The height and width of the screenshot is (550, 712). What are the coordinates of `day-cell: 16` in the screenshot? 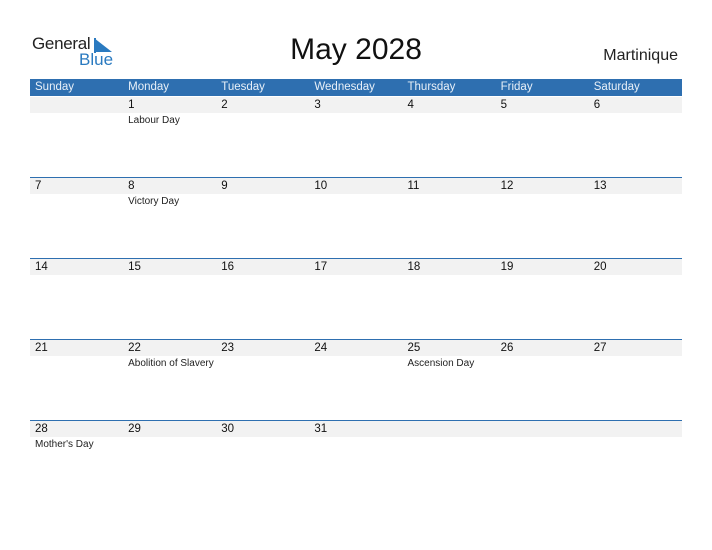 It's located at (262, 298).